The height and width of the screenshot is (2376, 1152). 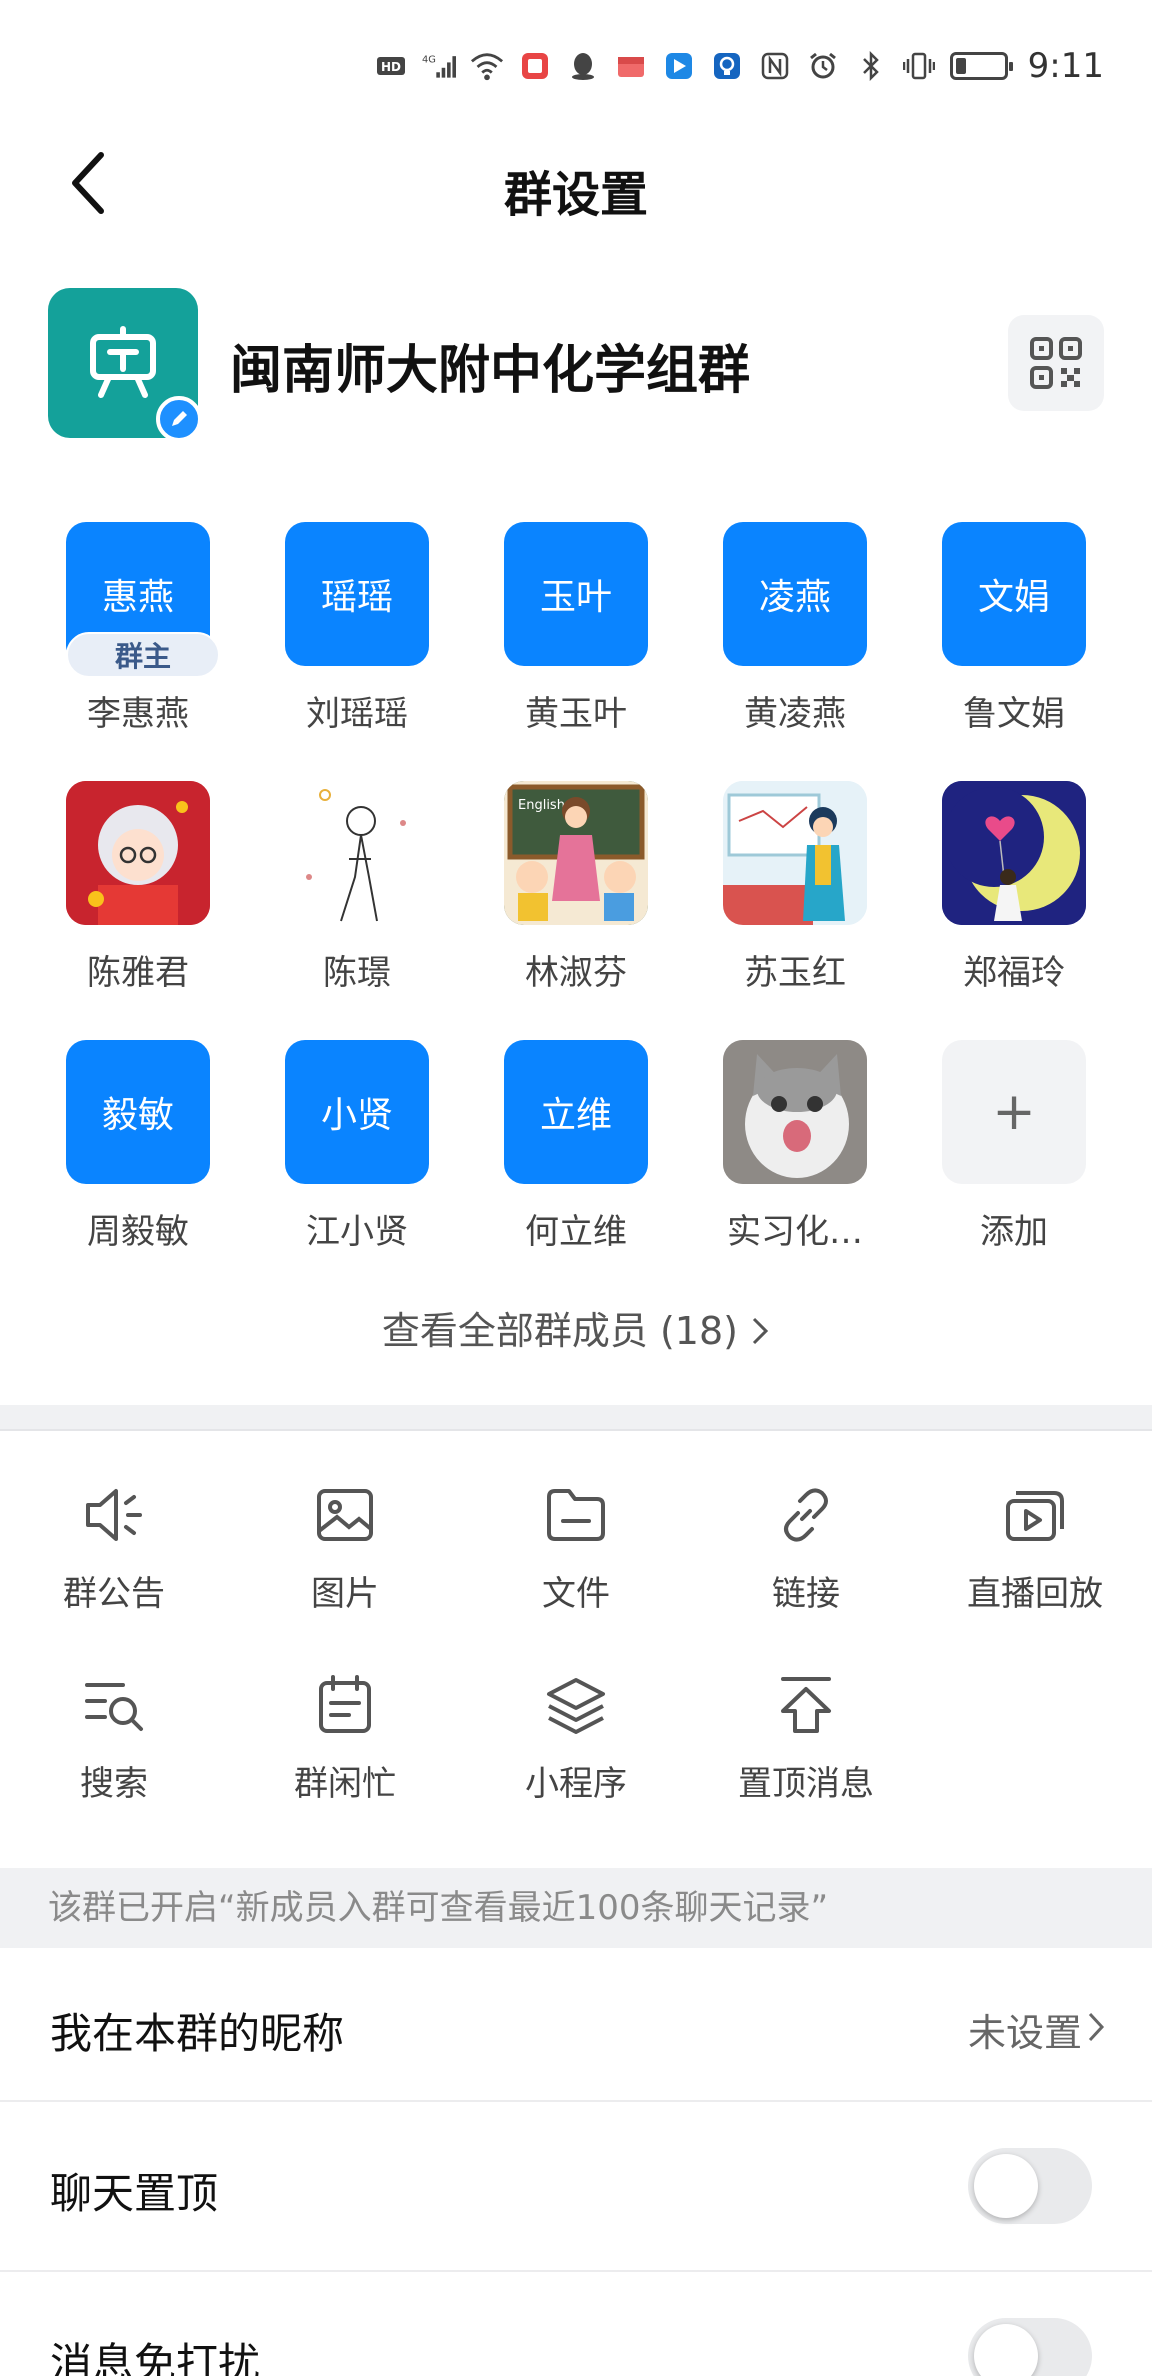 I want to click on member-item: 陈璟, so click(x=357, y=887).